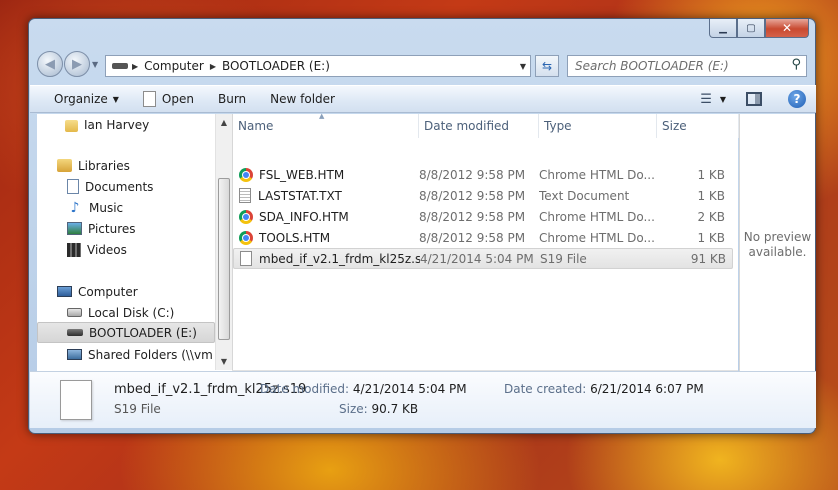  Describe the element at coordinates (523, 66) in the screenshot. I see `address-dropdown-icon: ▼` at that location.